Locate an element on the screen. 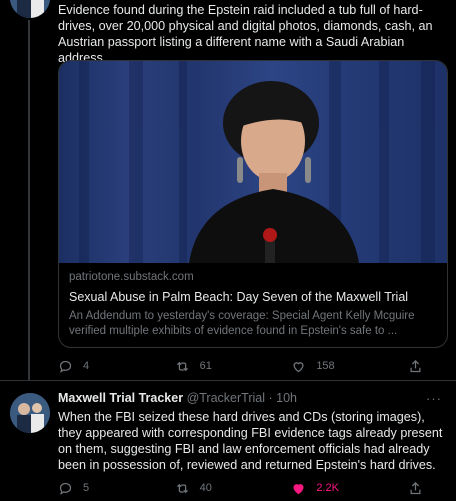 The height and width of the screenshot is (501, 456). heart-icon is located at coordinates (298, 366).